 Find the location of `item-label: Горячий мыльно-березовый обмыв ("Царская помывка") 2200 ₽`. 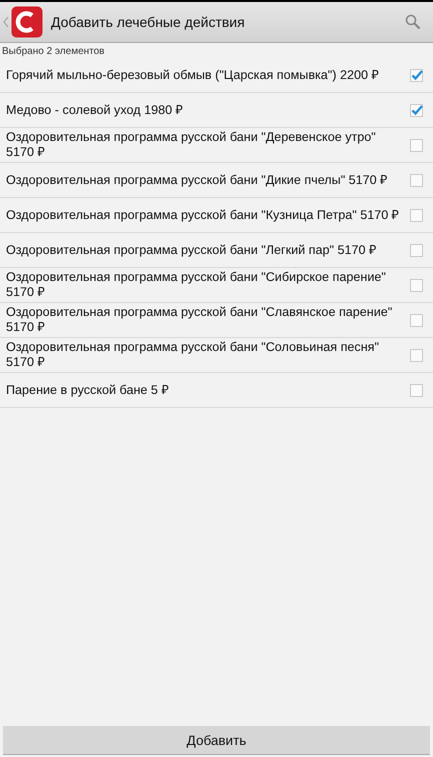

item-label: Горячий мыльно-березовый обмыв ("Царская помывка") 2200 ₽ is located at coordinates (193, 75).